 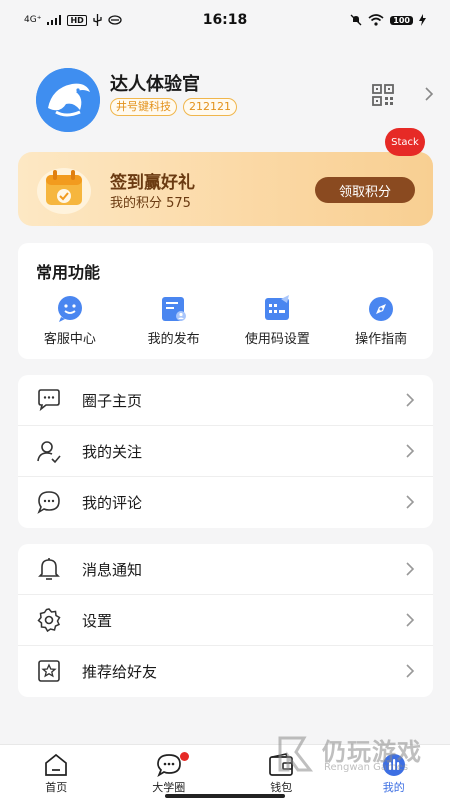 What do you see at coordinates (112, 400) in the screenshot?
I see `menu-item-label: 圈子主页` at bounding box center [112, 400].